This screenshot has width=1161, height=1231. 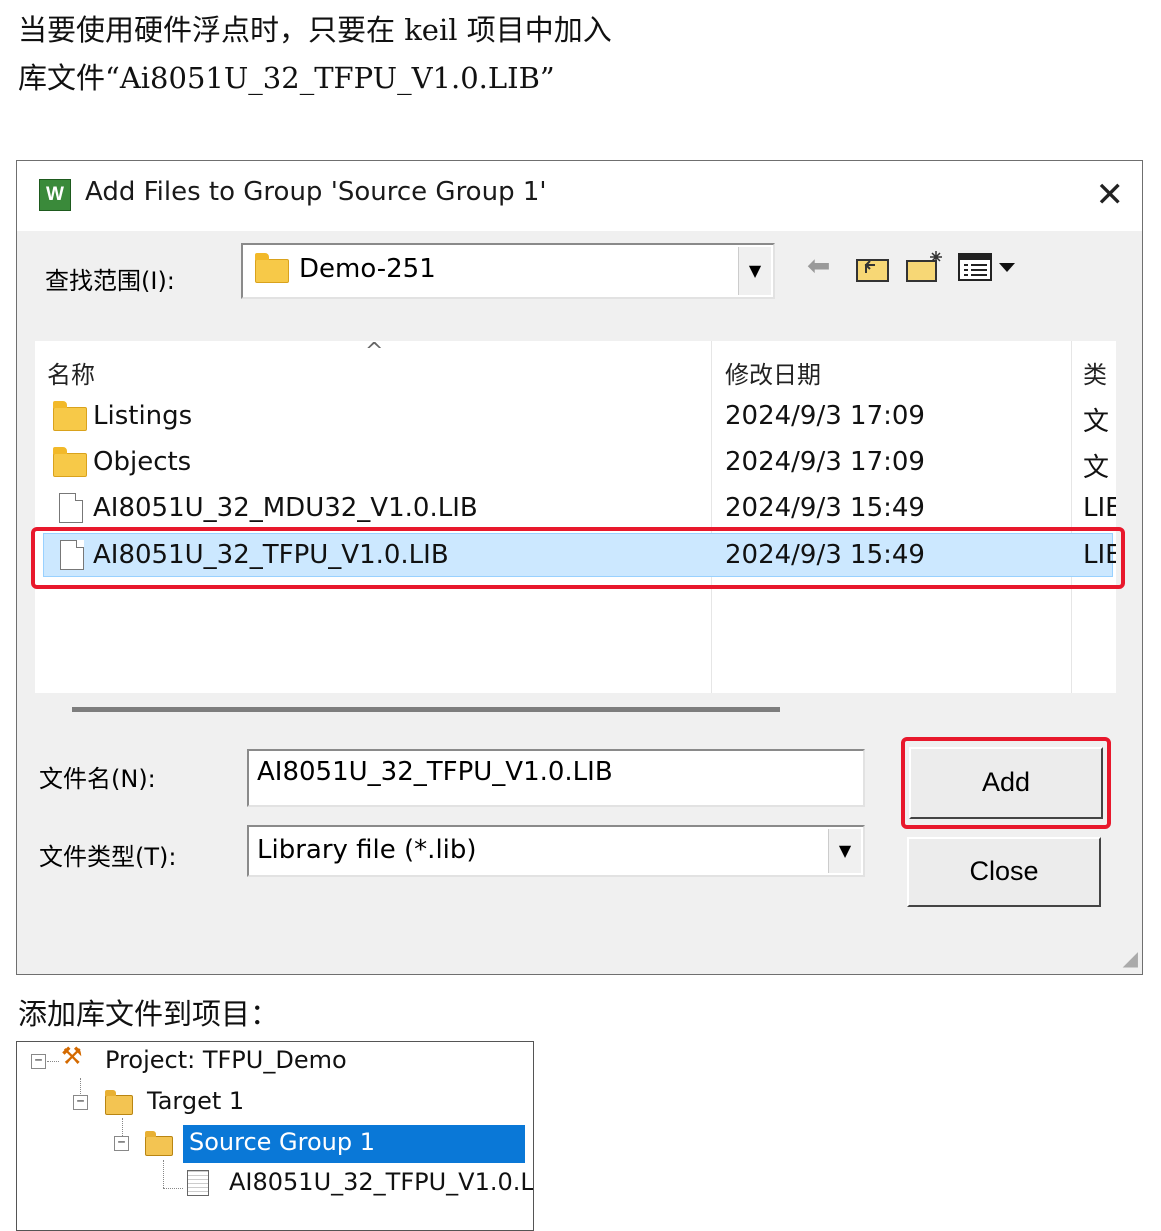 I want to click on look-in-label: 查找范围(I):, so click(x=110, y=281).